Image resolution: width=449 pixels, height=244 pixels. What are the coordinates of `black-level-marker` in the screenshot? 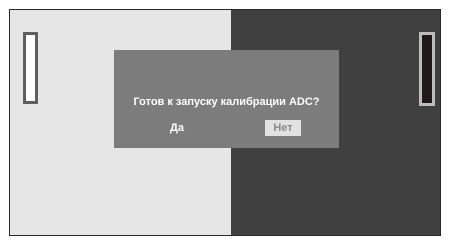 It's located at (427, 69).